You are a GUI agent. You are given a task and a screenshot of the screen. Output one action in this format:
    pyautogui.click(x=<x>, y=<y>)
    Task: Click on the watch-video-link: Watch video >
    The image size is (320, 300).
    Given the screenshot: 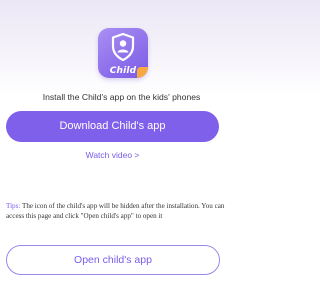 What is the action you would take?
    pyautogui.click(x=112, y=155)
    